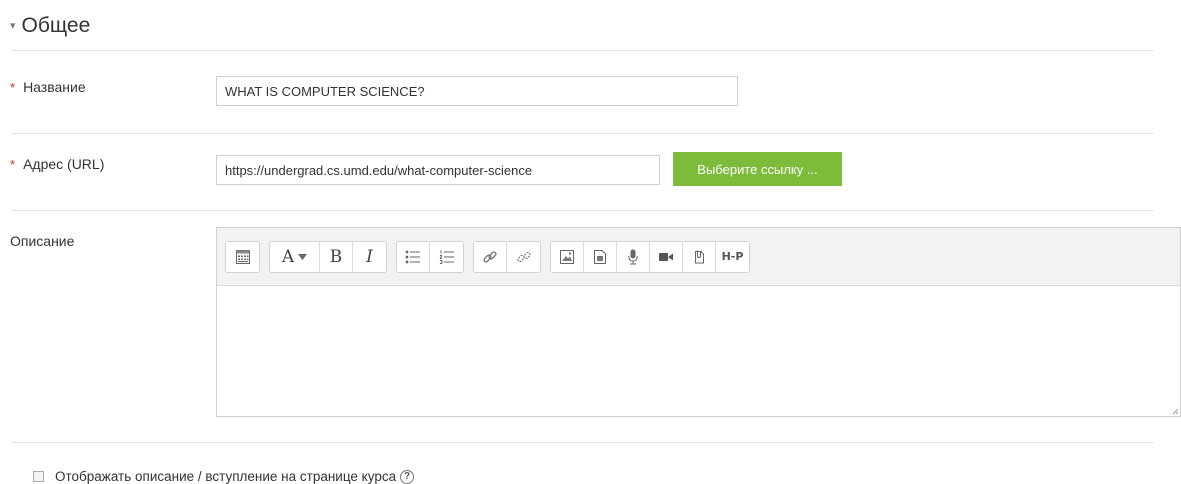 The width and height of the screenshot is (1181, 484). Describe the element at coordinates (583, 50) in the screenshot. I see `section-divider` at that location.